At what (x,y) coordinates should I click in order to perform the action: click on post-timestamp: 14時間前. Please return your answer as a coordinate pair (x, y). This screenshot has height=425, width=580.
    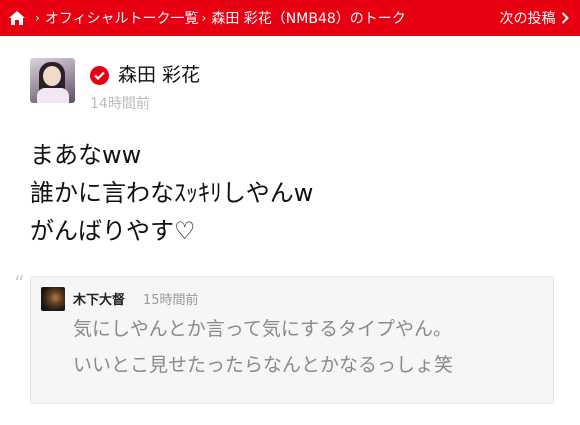
    Looking at the image, I should click on (120, 104).